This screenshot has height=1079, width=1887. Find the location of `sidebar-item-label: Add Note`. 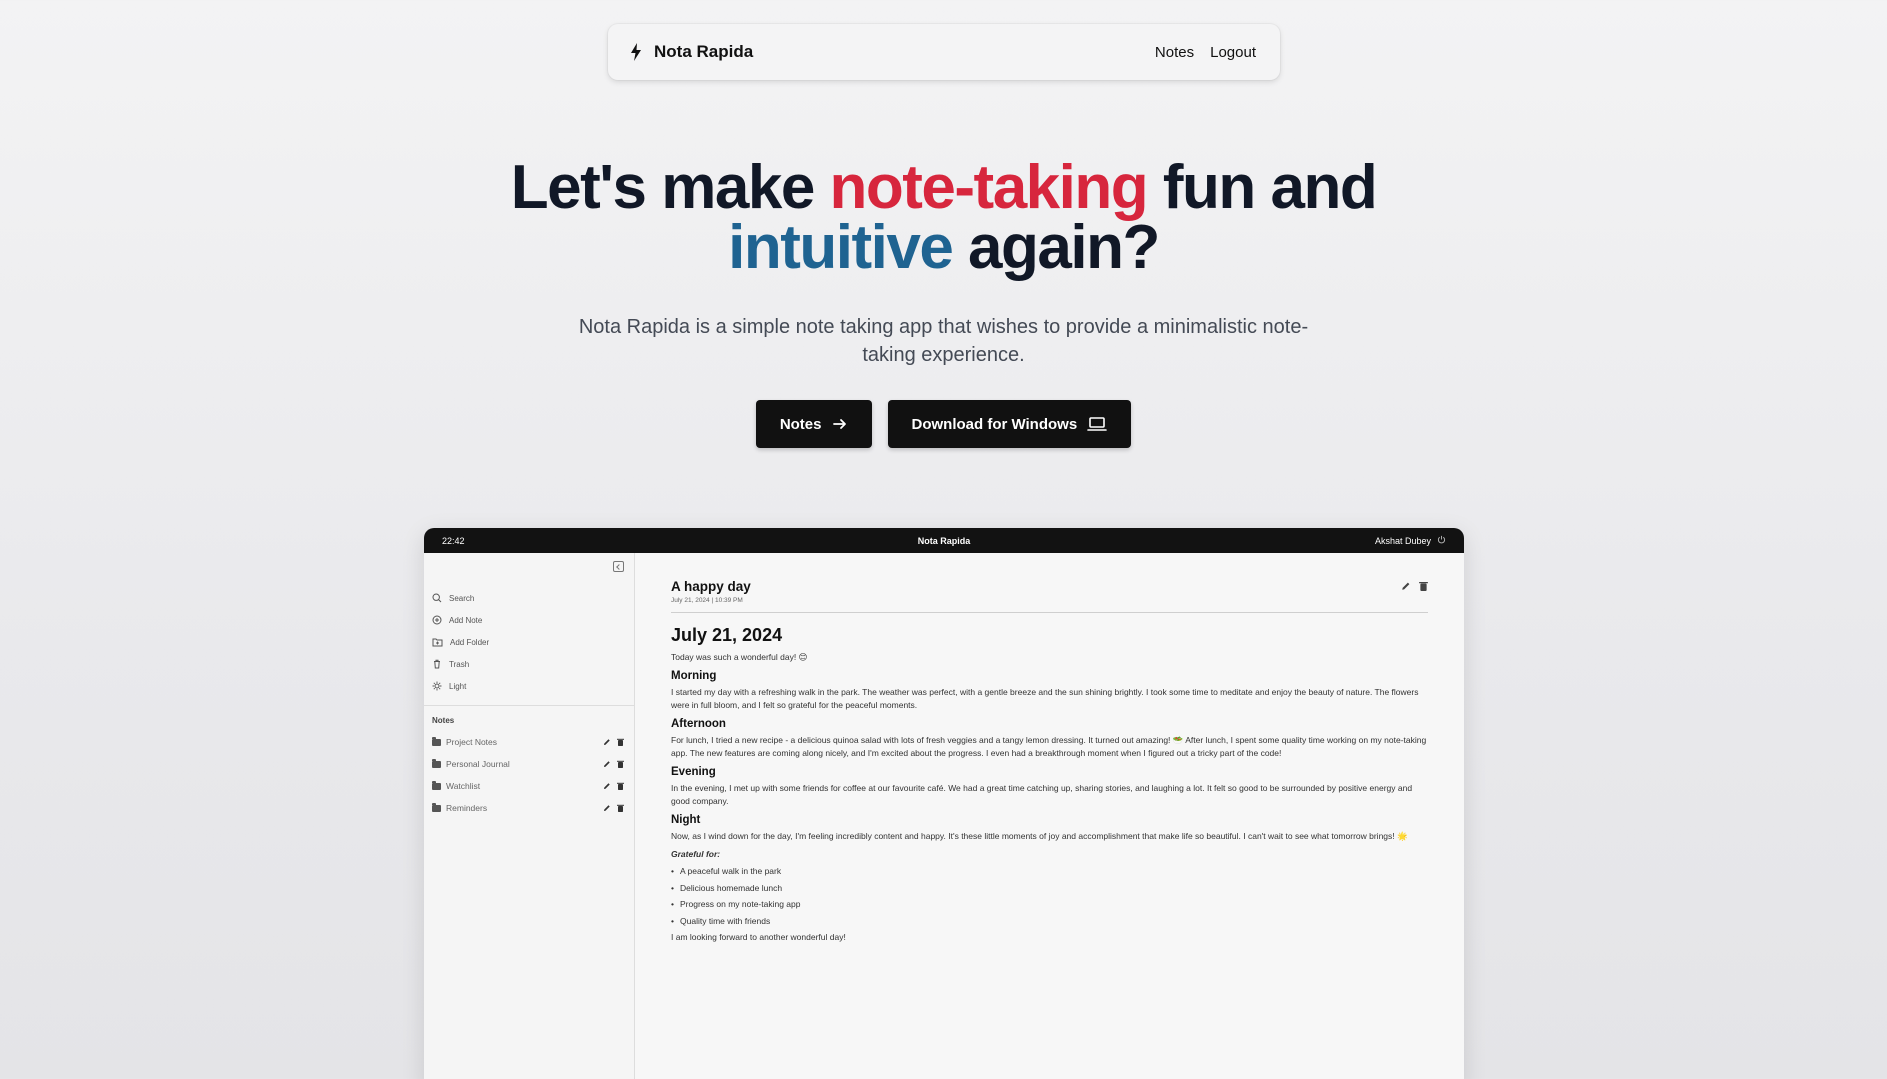

sidebar-item-label: Add Note is located at coordinates (466, 620).